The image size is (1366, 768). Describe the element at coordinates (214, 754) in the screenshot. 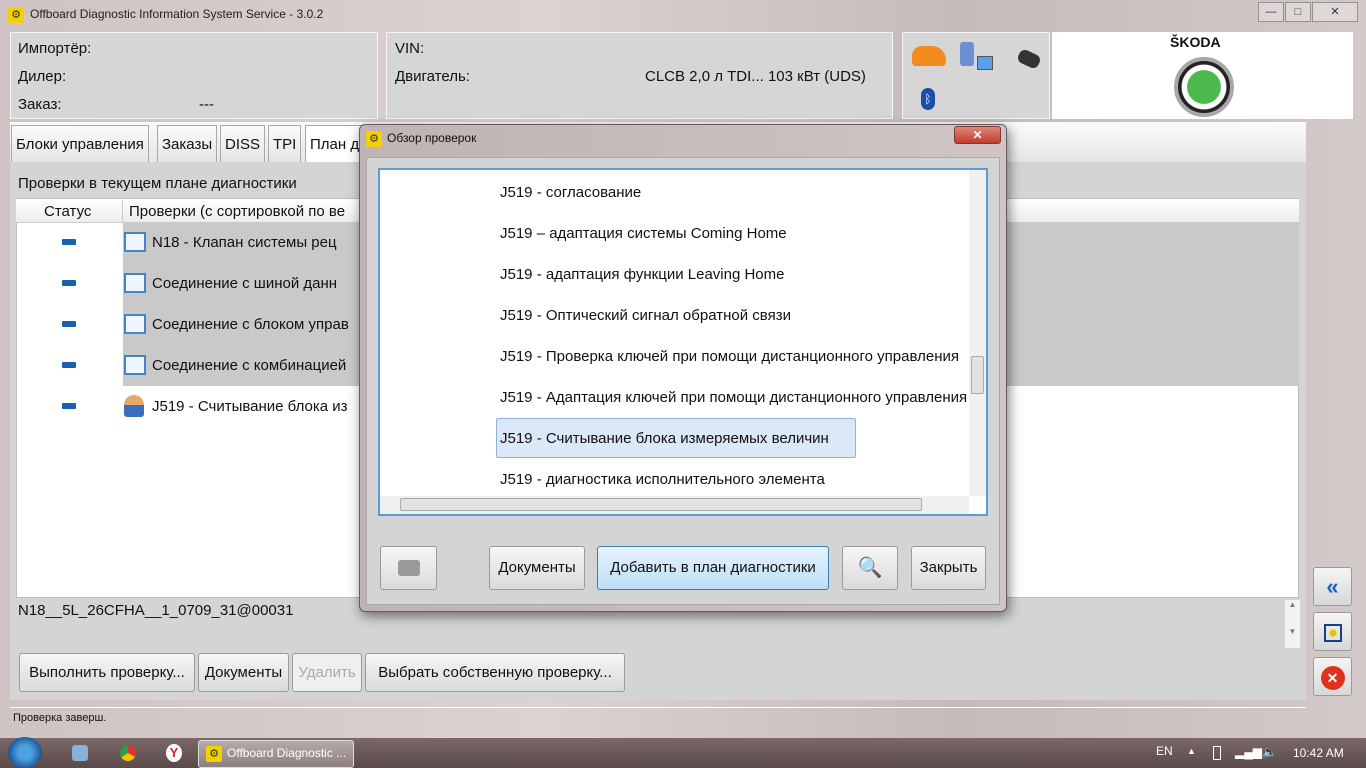

I see `taskbar-app-icon: ⚙` at that location.